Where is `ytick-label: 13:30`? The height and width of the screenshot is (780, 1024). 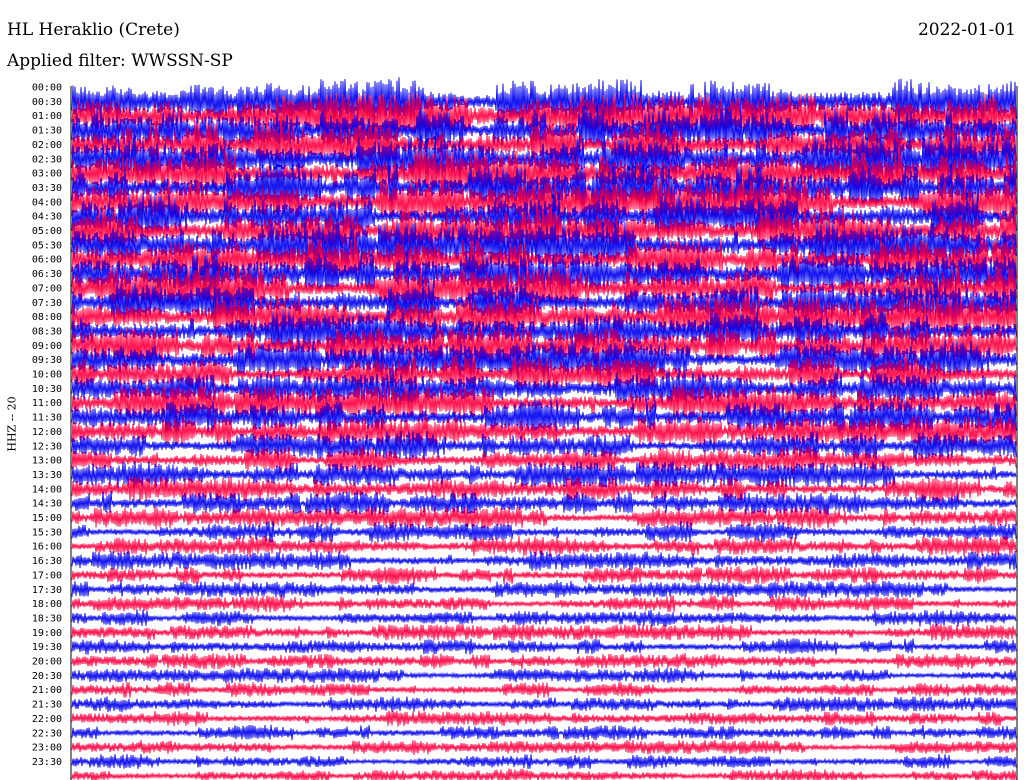
ytick-label: 13:30 is located at coordinates (47, 475).